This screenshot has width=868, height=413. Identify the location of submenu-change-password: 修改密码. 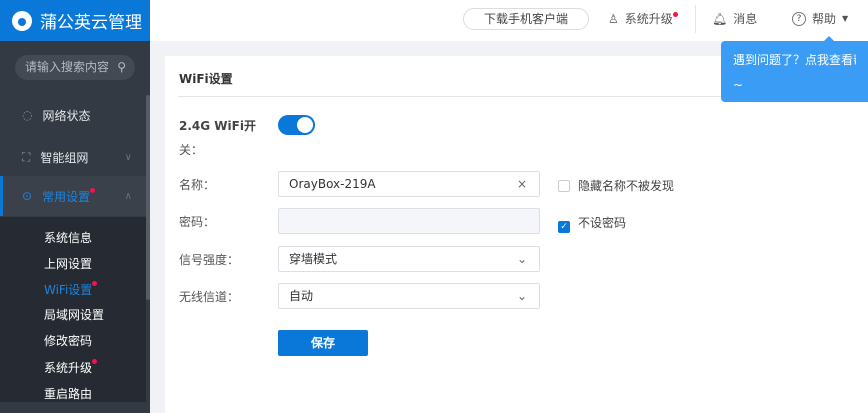
(68, 340).